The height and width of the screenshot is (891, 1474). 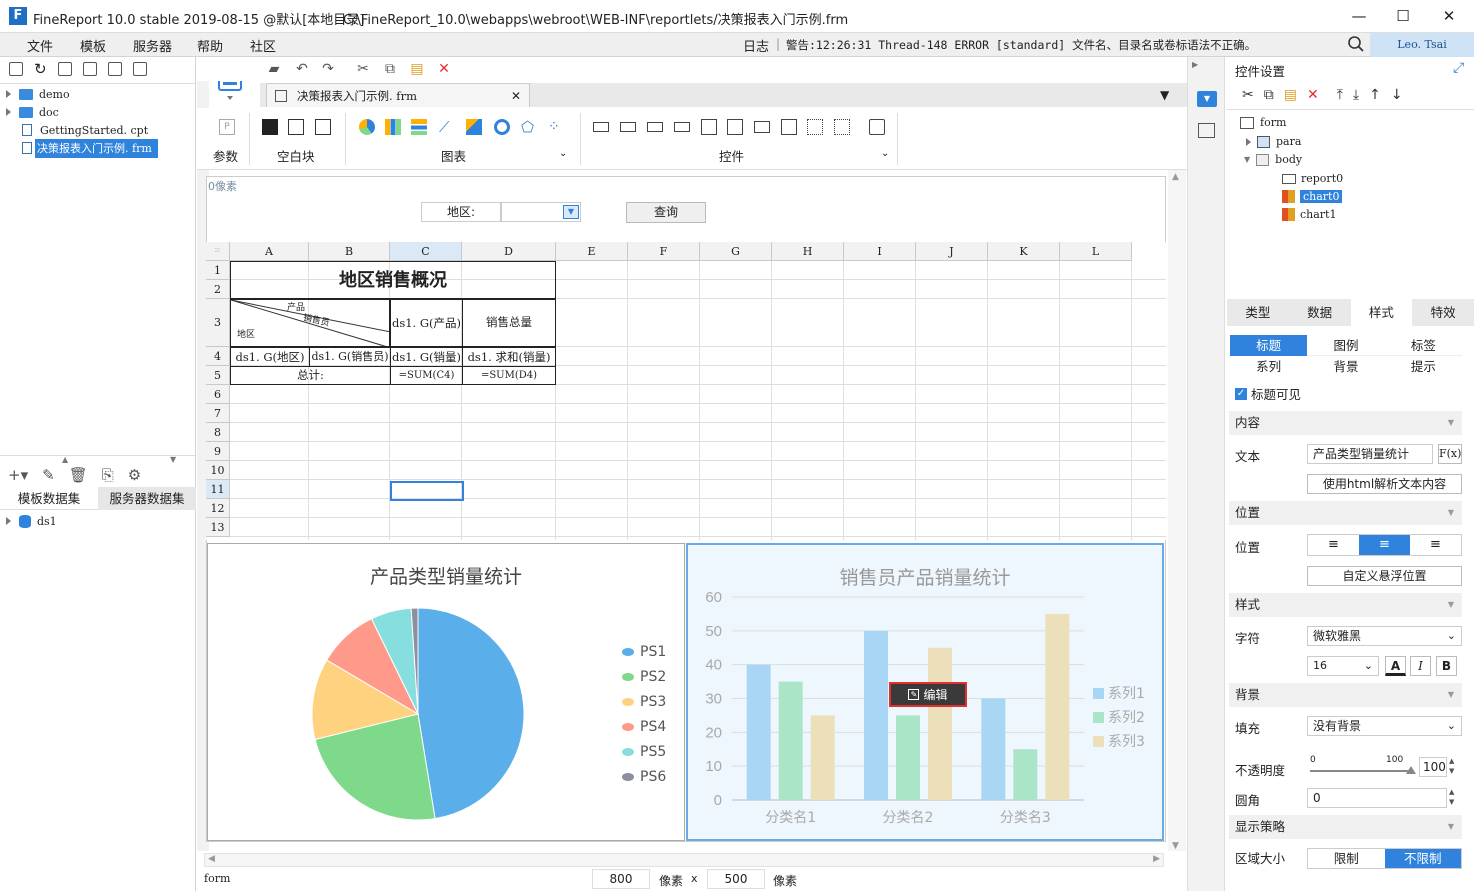 I want to click on copy-icon: ⧉, so click(x=1269, y=95).